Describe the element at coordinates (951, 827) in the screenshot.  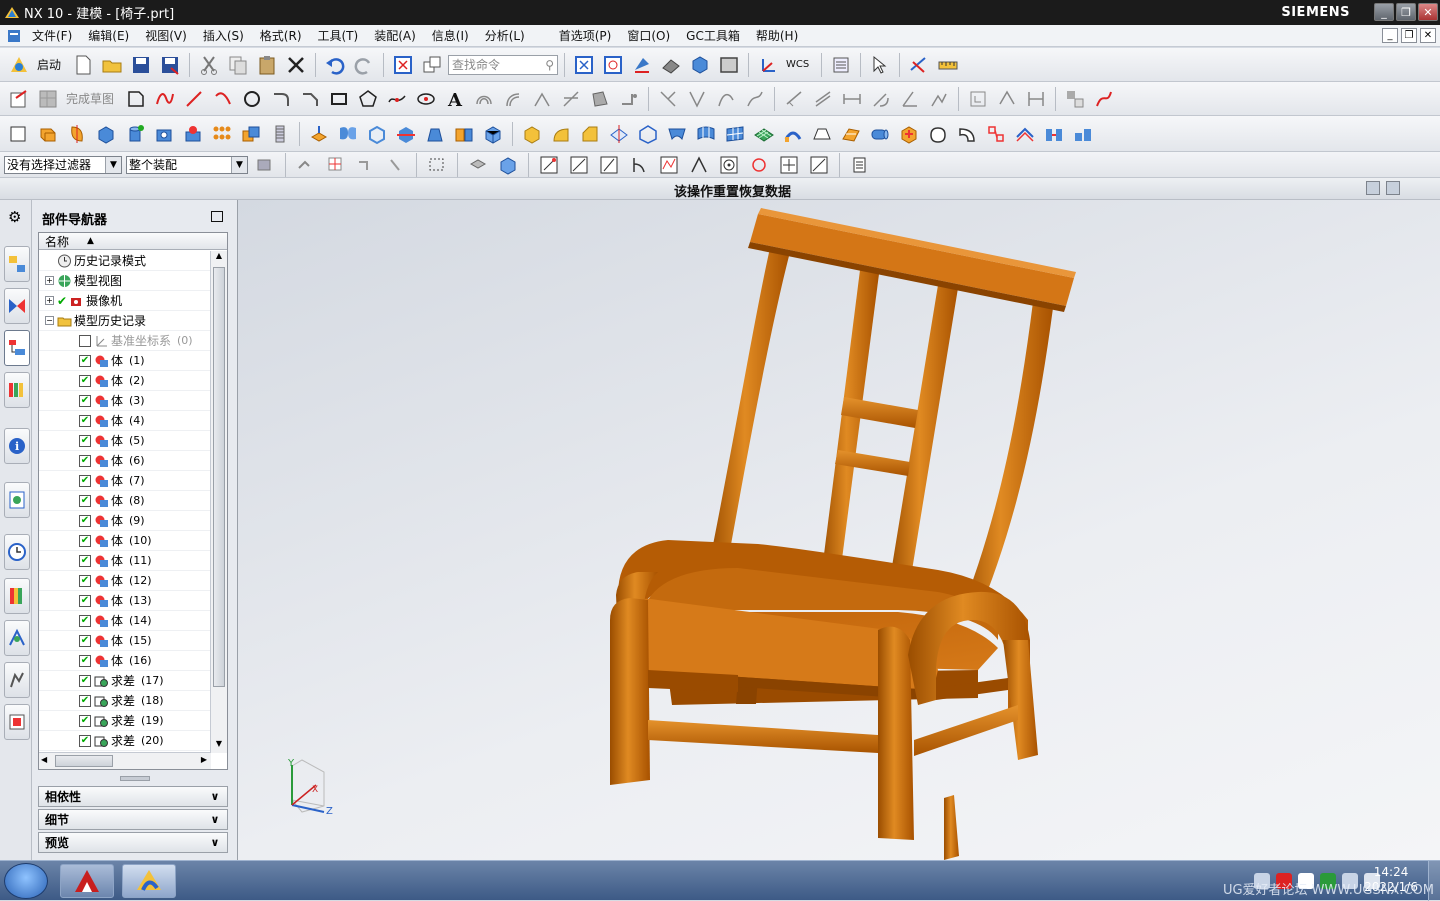
I see `back-right-leg` at that location.